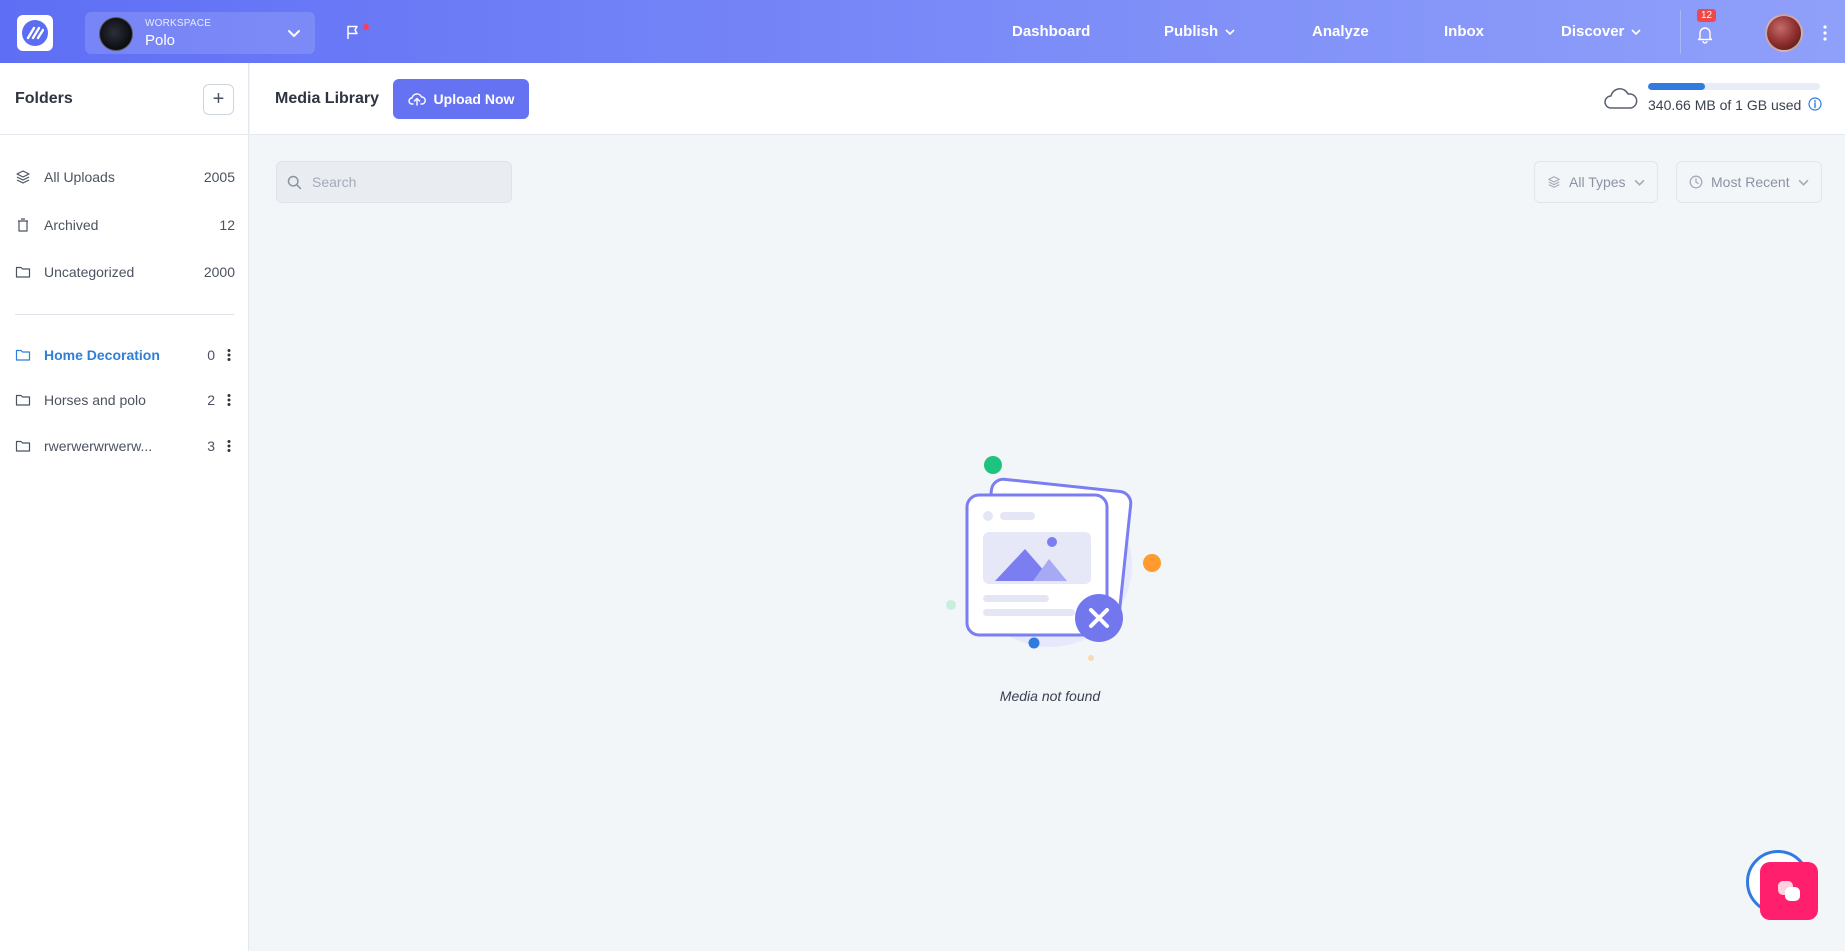 Image resolution: width=1845 pixels, height=951 pixels. Describe the element at coordinates (200, 33) in the screenshot. I see `workspace-switcher: WORKSPACE Polo` at that location.